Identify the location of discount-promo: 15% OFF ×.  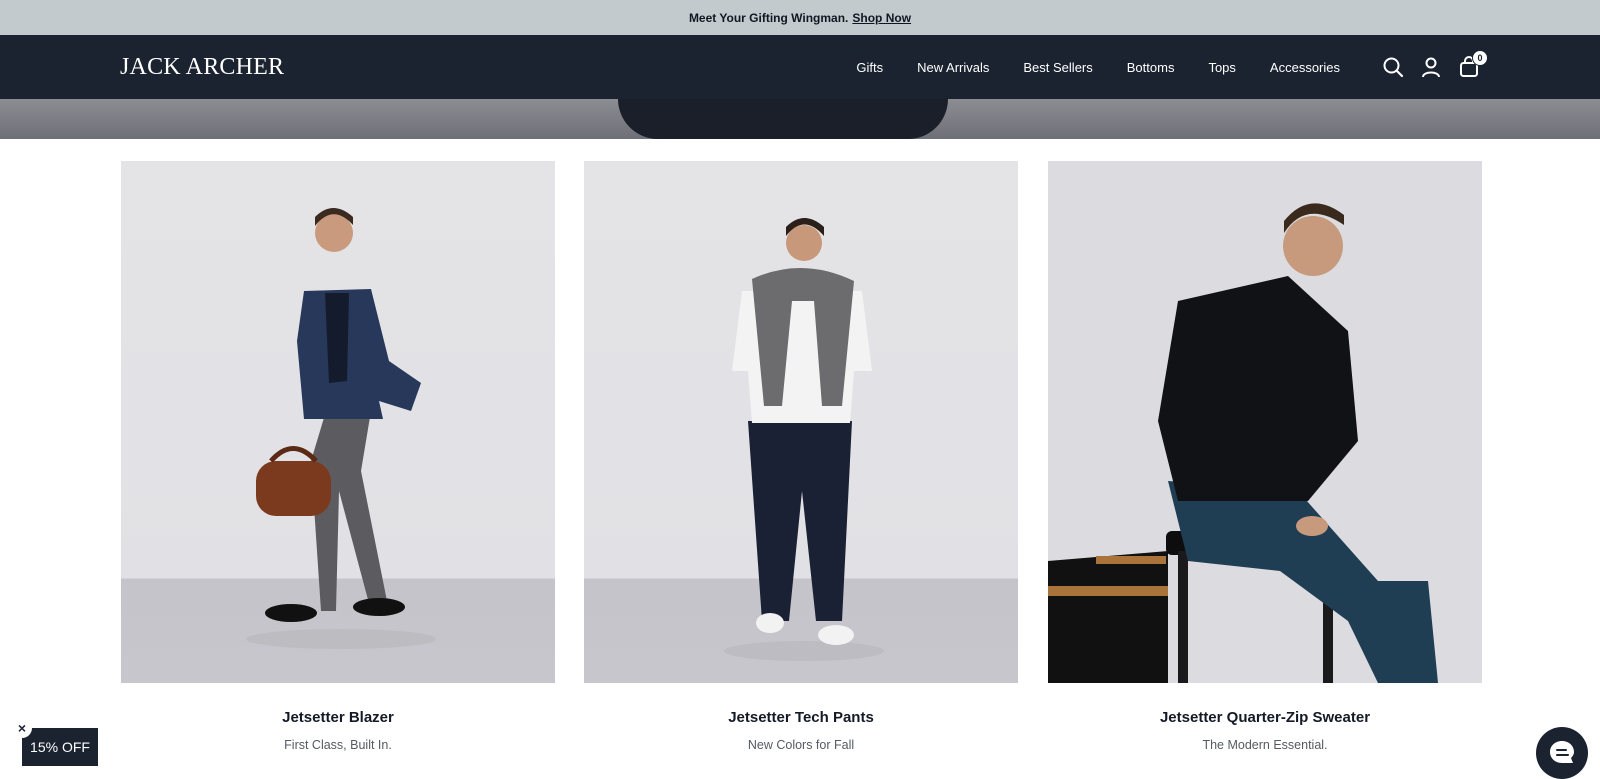
(55, 742).